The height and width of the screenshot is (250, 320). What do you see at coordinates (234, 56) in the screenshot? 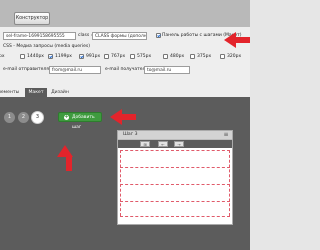
I see `media-option-label: 320px` at bounding box center [234, 56].